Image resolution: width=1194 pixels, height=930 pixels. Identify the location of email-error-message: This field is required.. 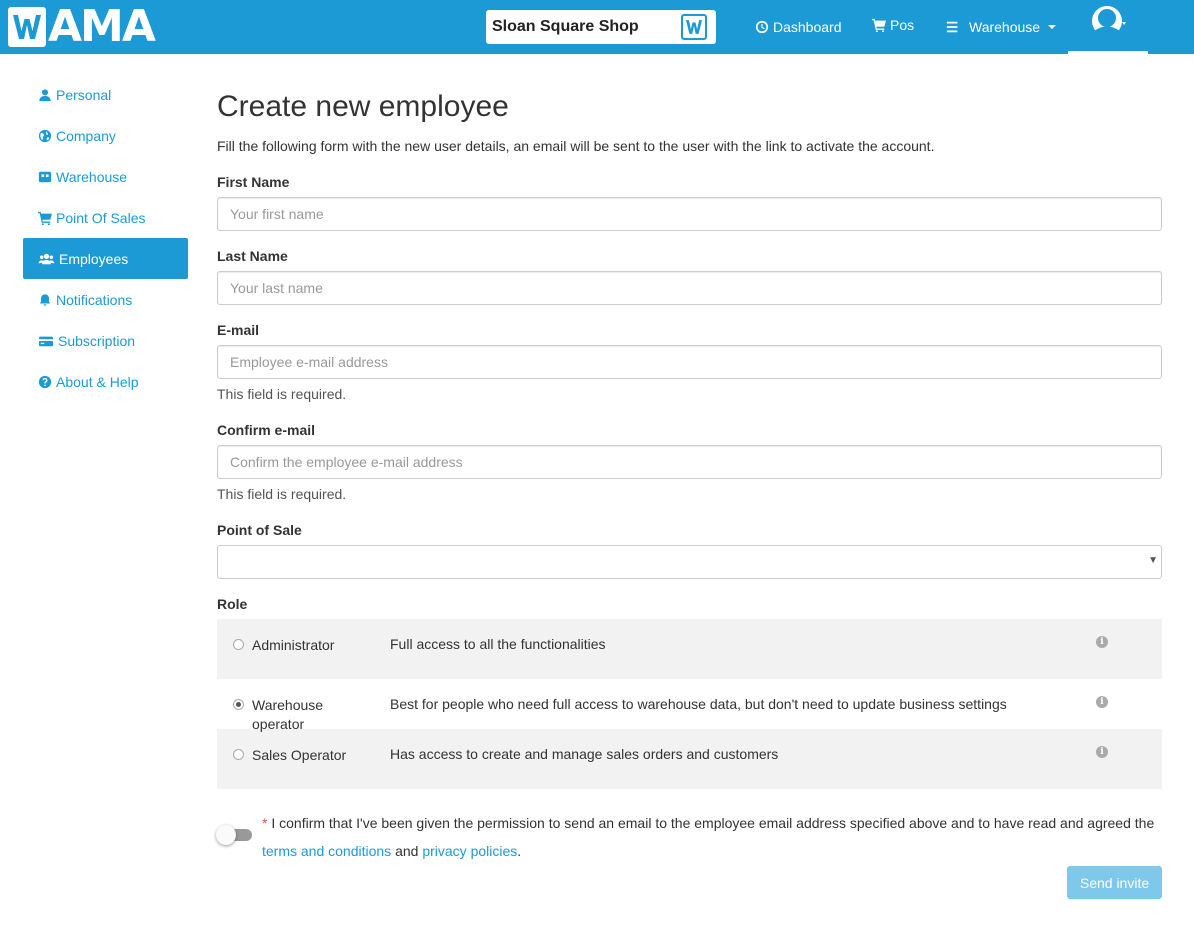
(282, 394).